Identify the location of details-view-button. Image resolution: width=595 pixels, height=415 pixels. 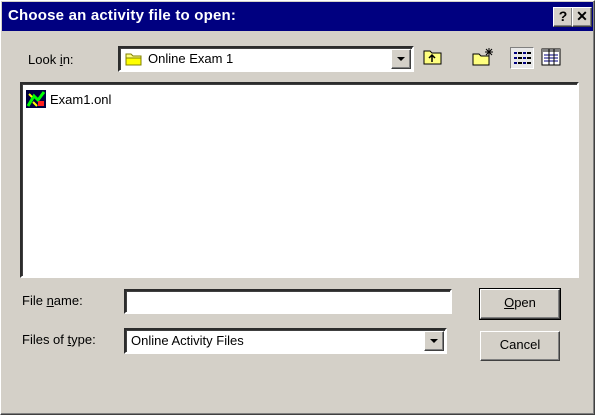
(551, 57).